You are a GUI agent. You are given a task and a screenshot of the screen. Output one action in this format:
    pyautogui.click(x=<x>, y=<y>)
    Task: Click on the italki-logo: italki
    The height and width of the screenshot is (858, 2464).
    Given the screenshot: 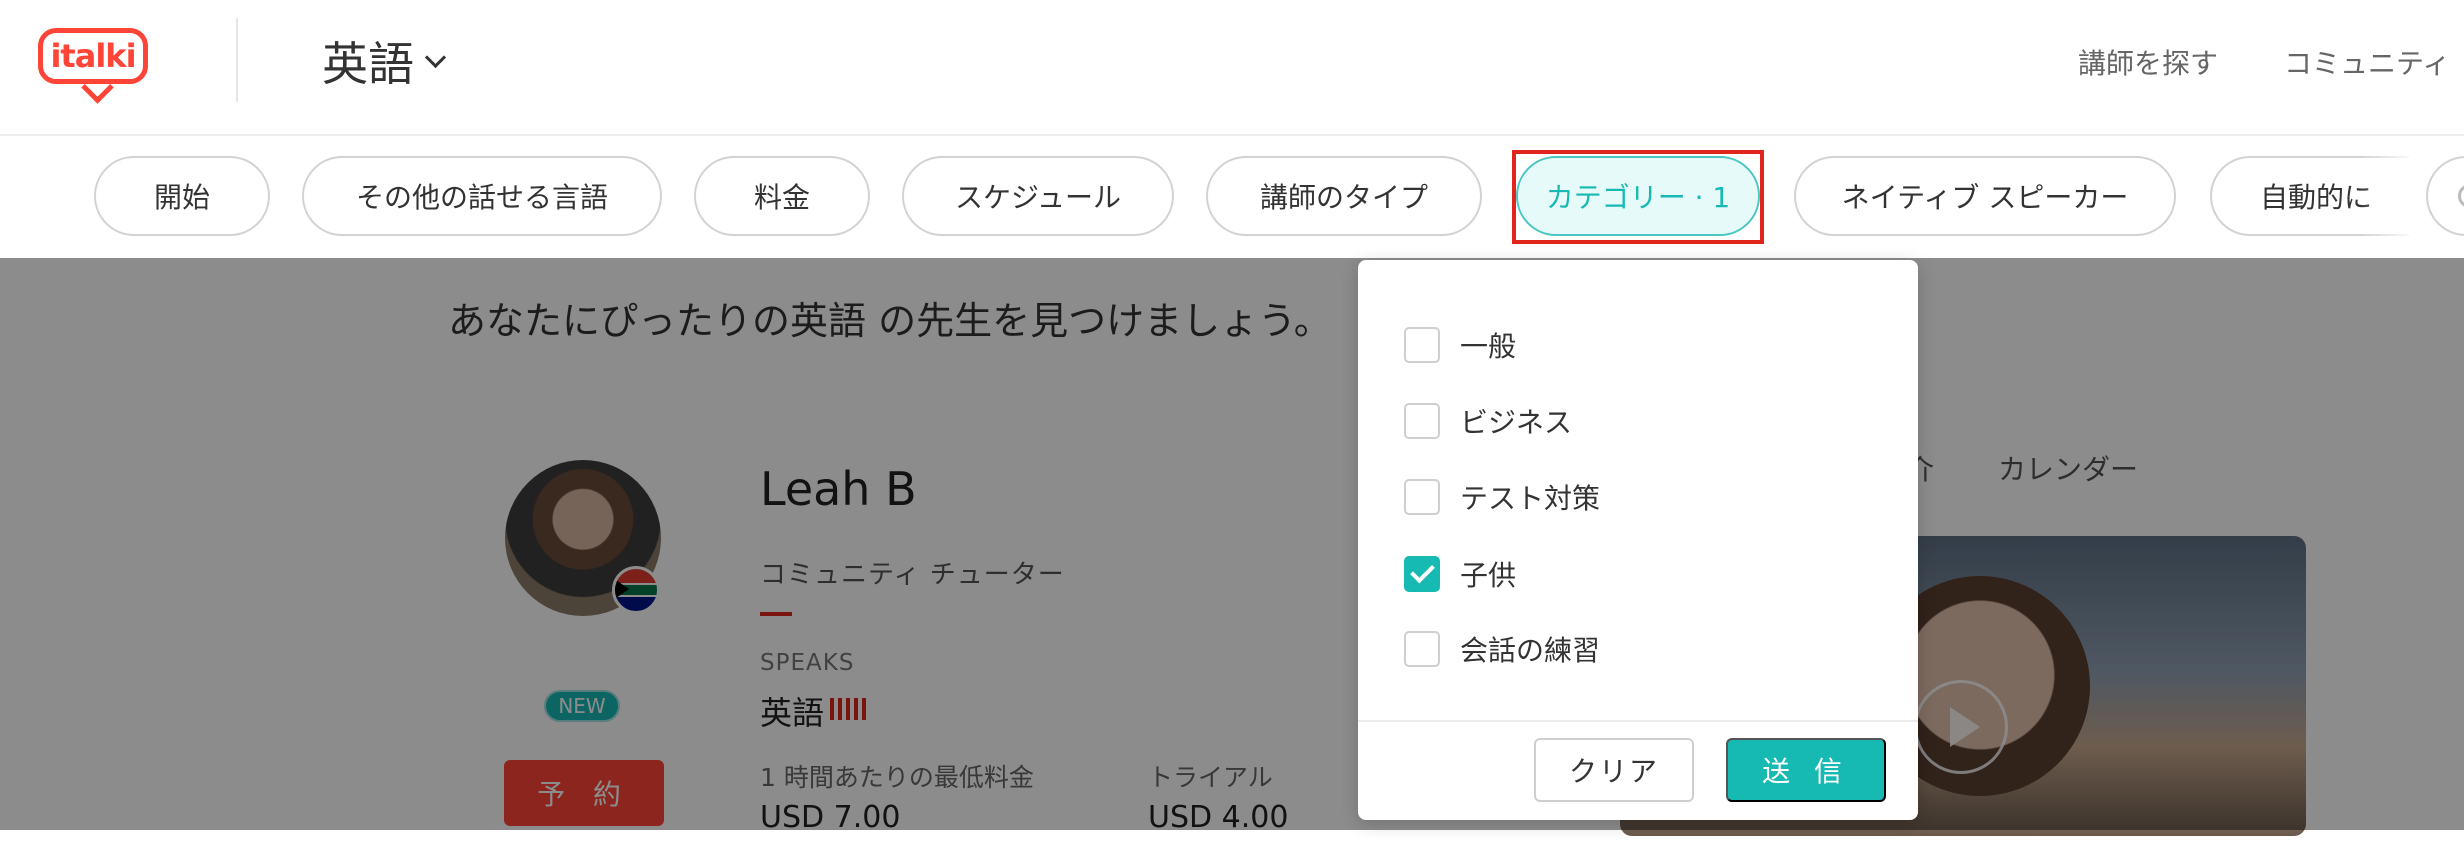 What is the action you would take?
    pyautogui.click(x=94, y=66)
    